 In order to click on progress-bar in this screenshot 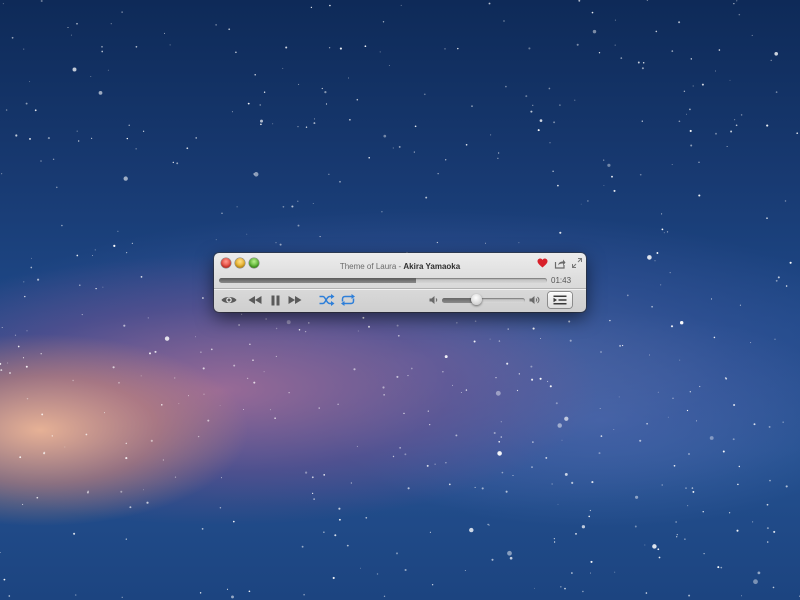, I will do `click(383, 280)`.